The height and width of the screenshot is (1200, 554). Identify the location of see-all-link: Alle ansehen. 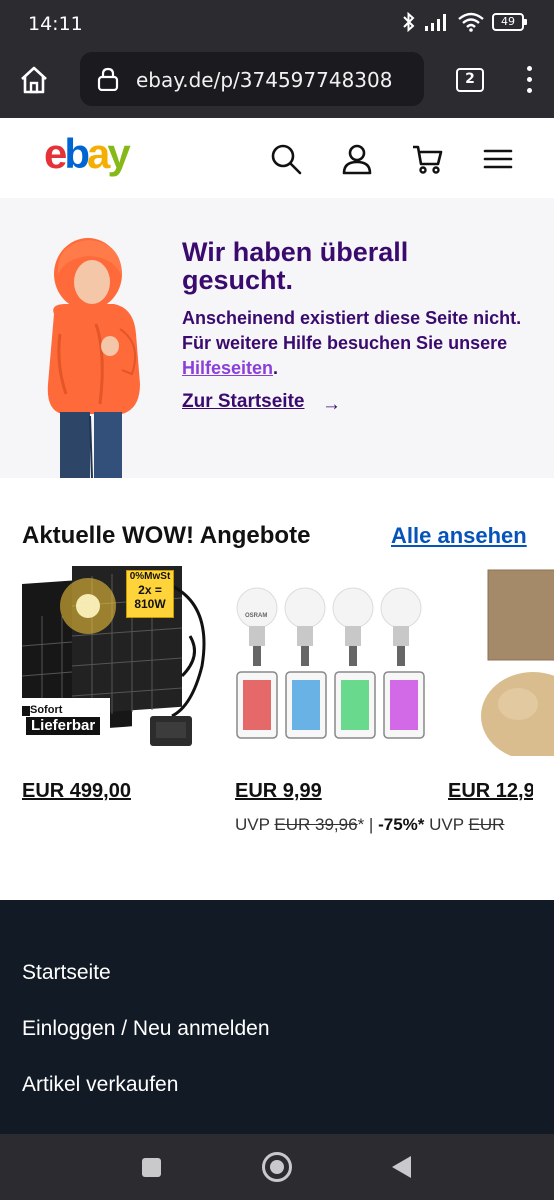
(459, 536).